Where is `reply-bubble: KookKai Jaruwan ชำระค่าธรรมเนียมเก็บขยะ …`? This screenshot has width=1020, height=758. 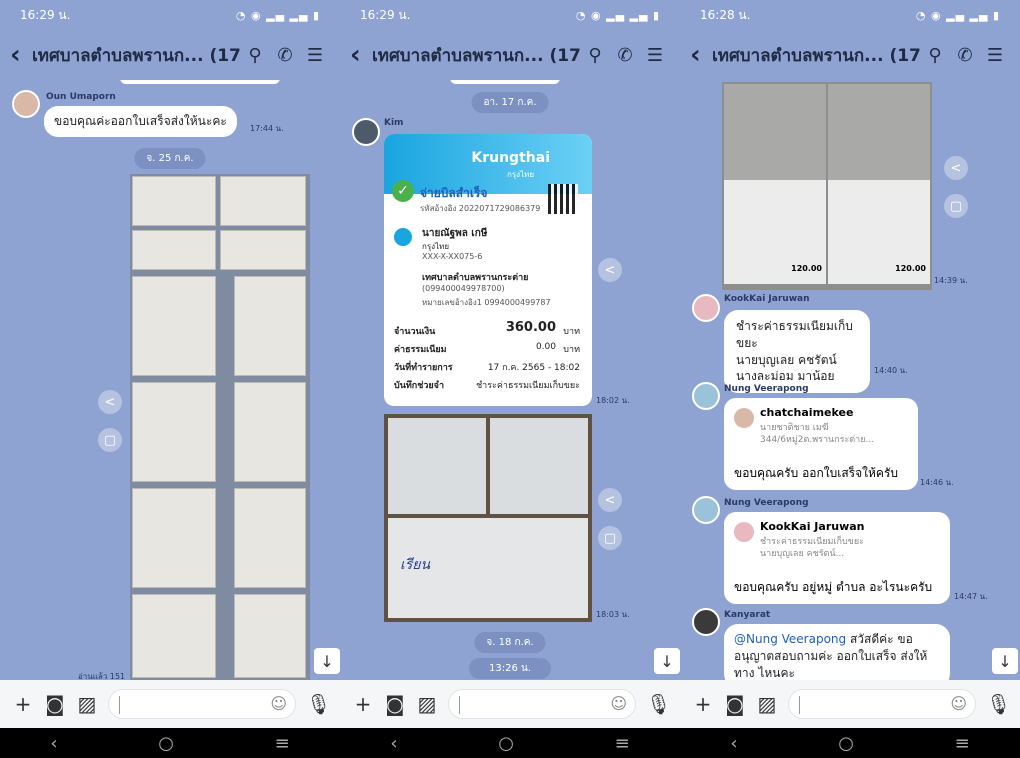 reply-bubble: KookKai Jaruwan ชำระค่าธรรมเนียมเก็บขยะ … is located at coordinates (837, 558).